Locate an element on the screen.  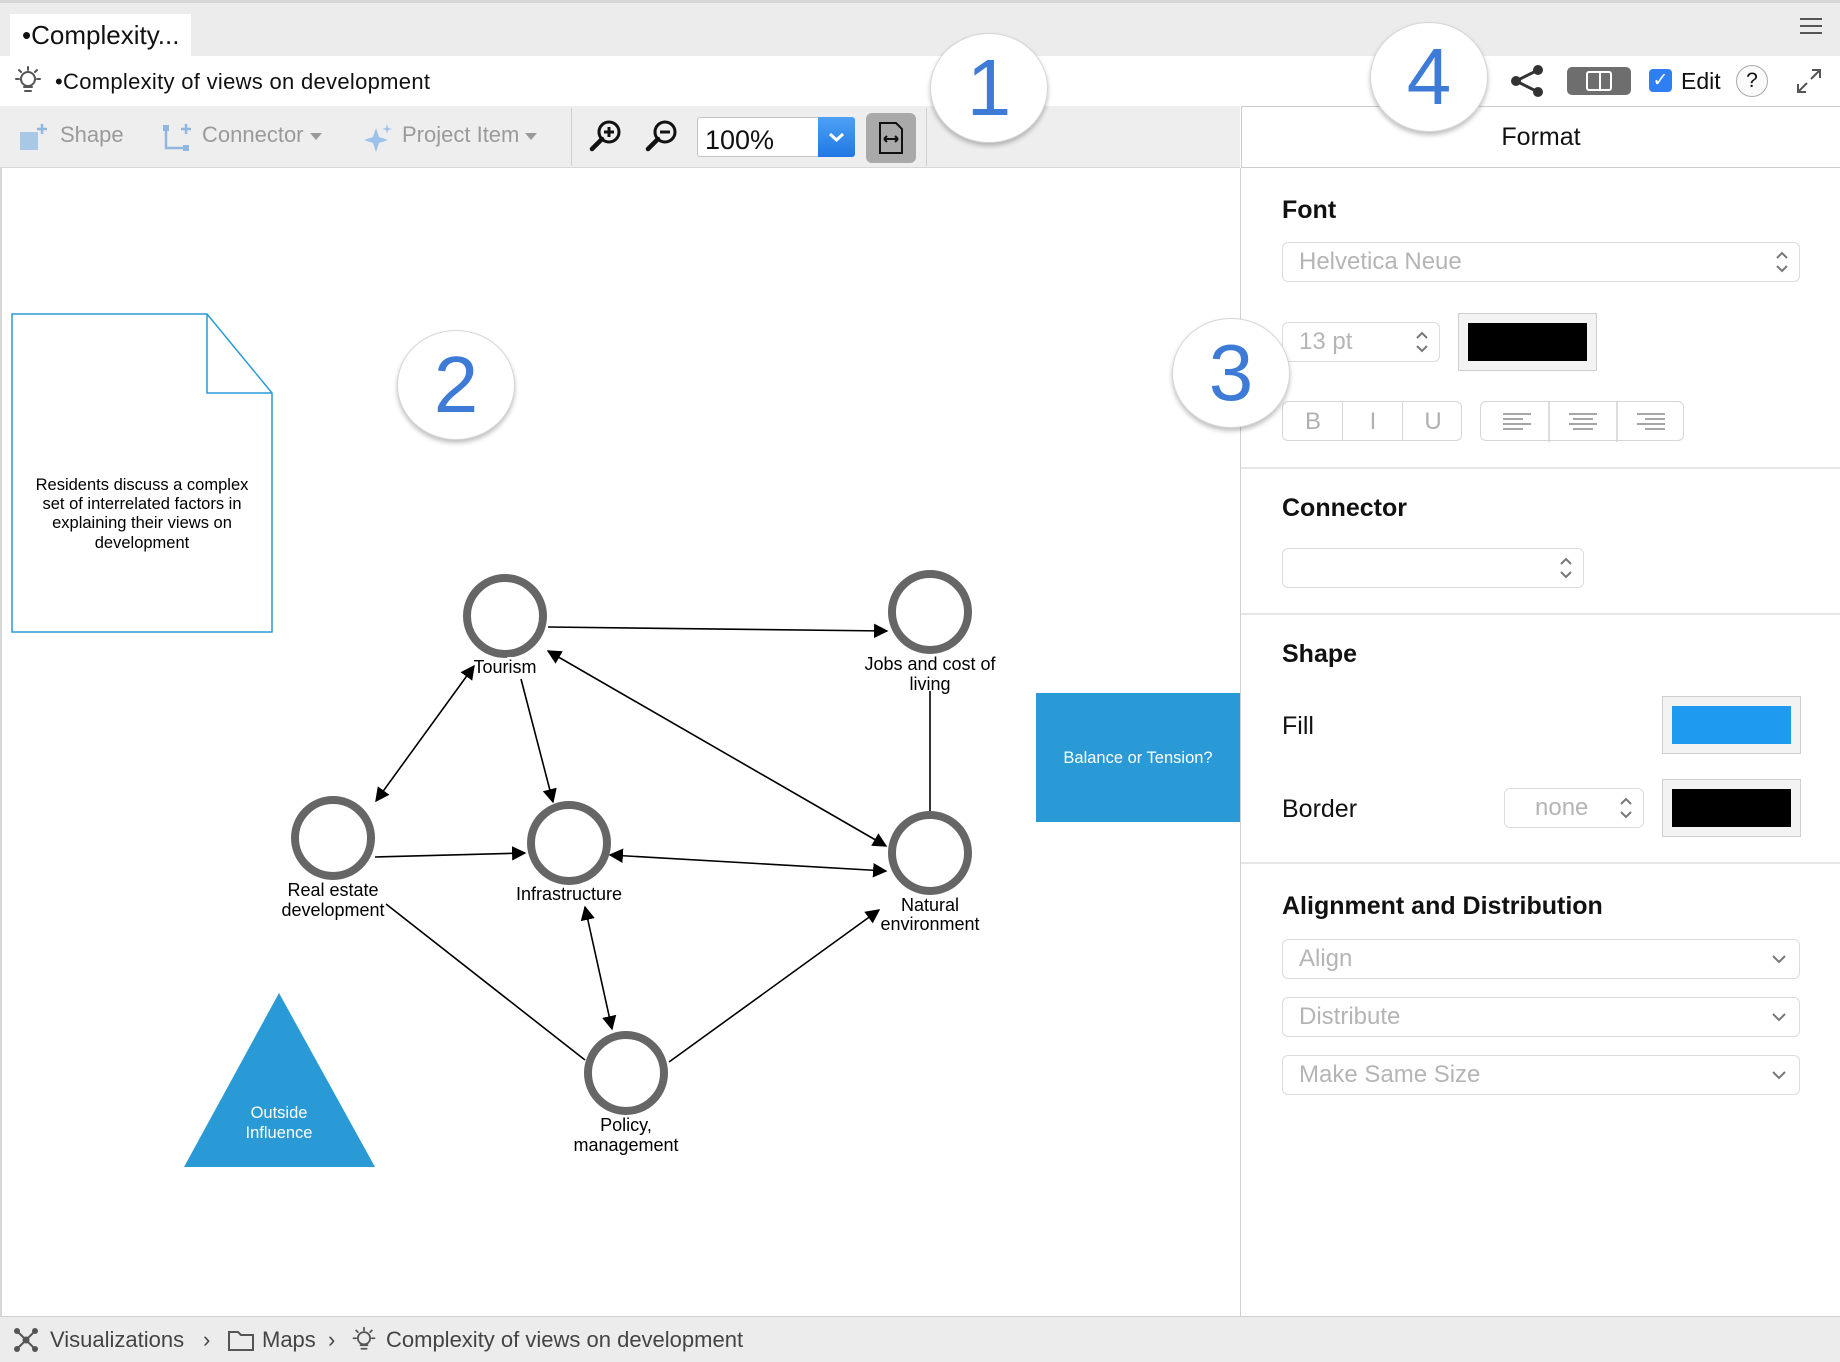
bold-button: B is located at coordinates (1313, 422).